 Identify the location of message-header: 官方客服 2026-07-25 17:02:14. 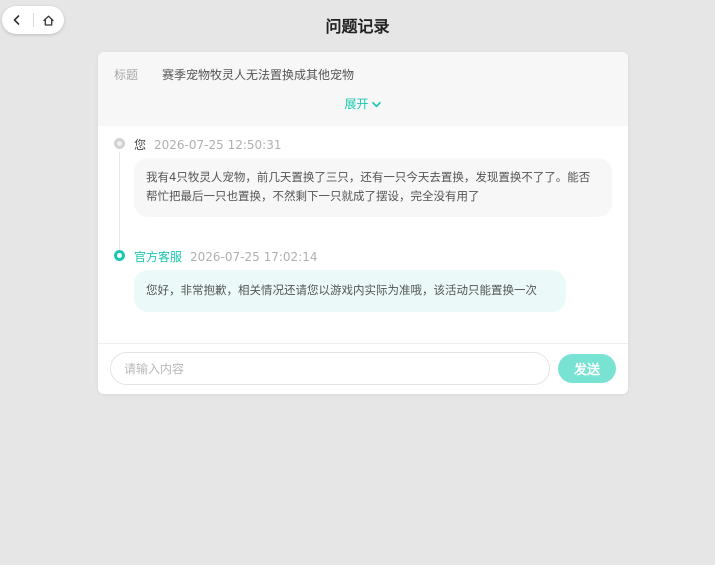
(225, 256).